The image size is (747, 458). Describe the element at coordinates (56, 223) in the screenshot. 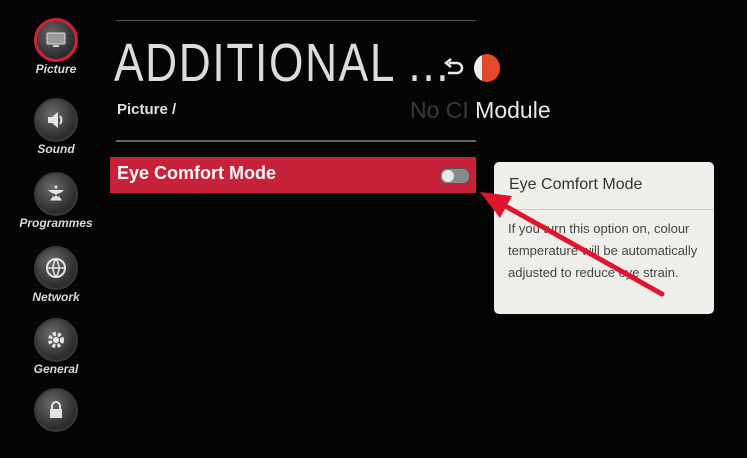

I see `sidebar-item-label: Programmes` at that location.